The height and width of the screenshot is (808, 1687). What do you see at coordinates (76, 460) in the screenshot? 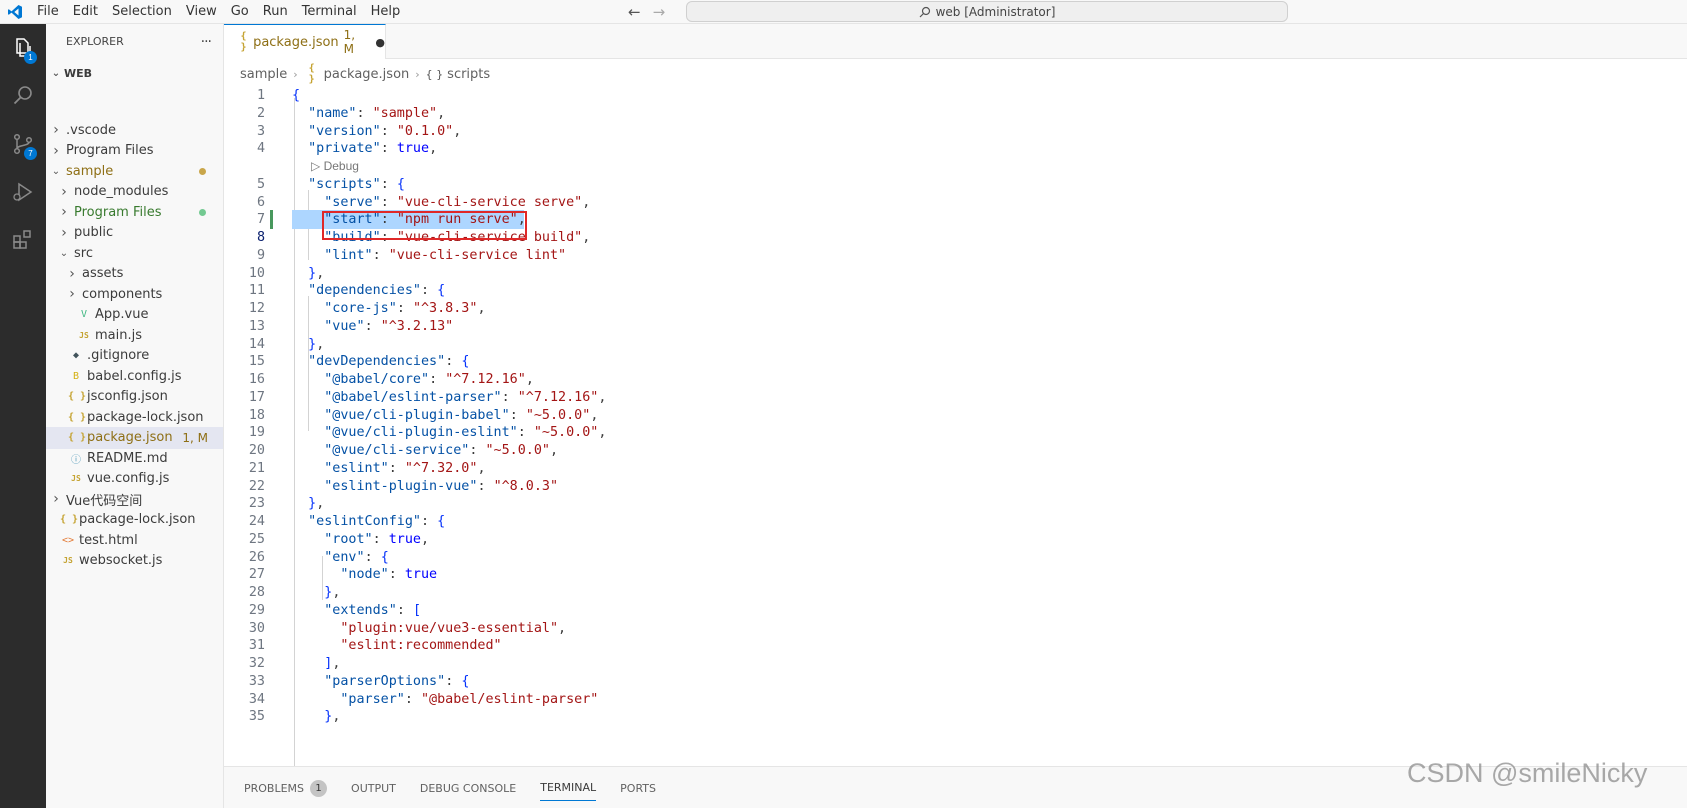
I see `info-file-icon: ⓘ` at bounding box center [76, 460].